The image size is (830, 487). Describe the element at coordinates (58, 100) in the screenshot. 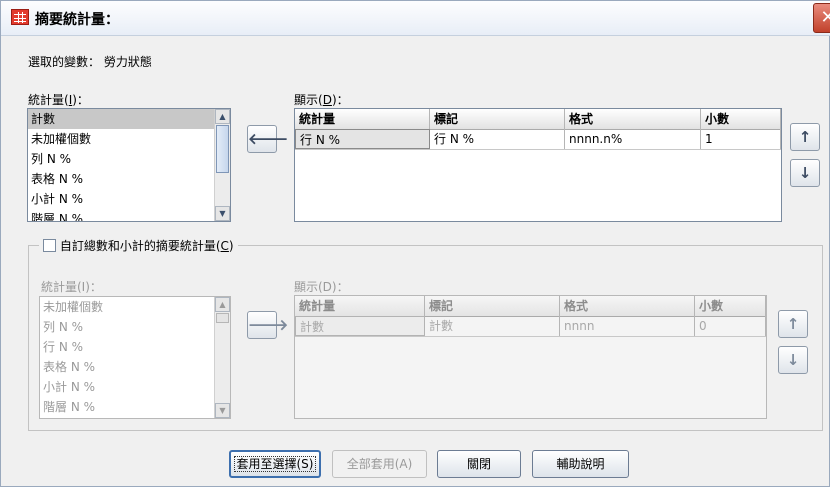

I see `statistics-label: 統計量(I)：` at that location.